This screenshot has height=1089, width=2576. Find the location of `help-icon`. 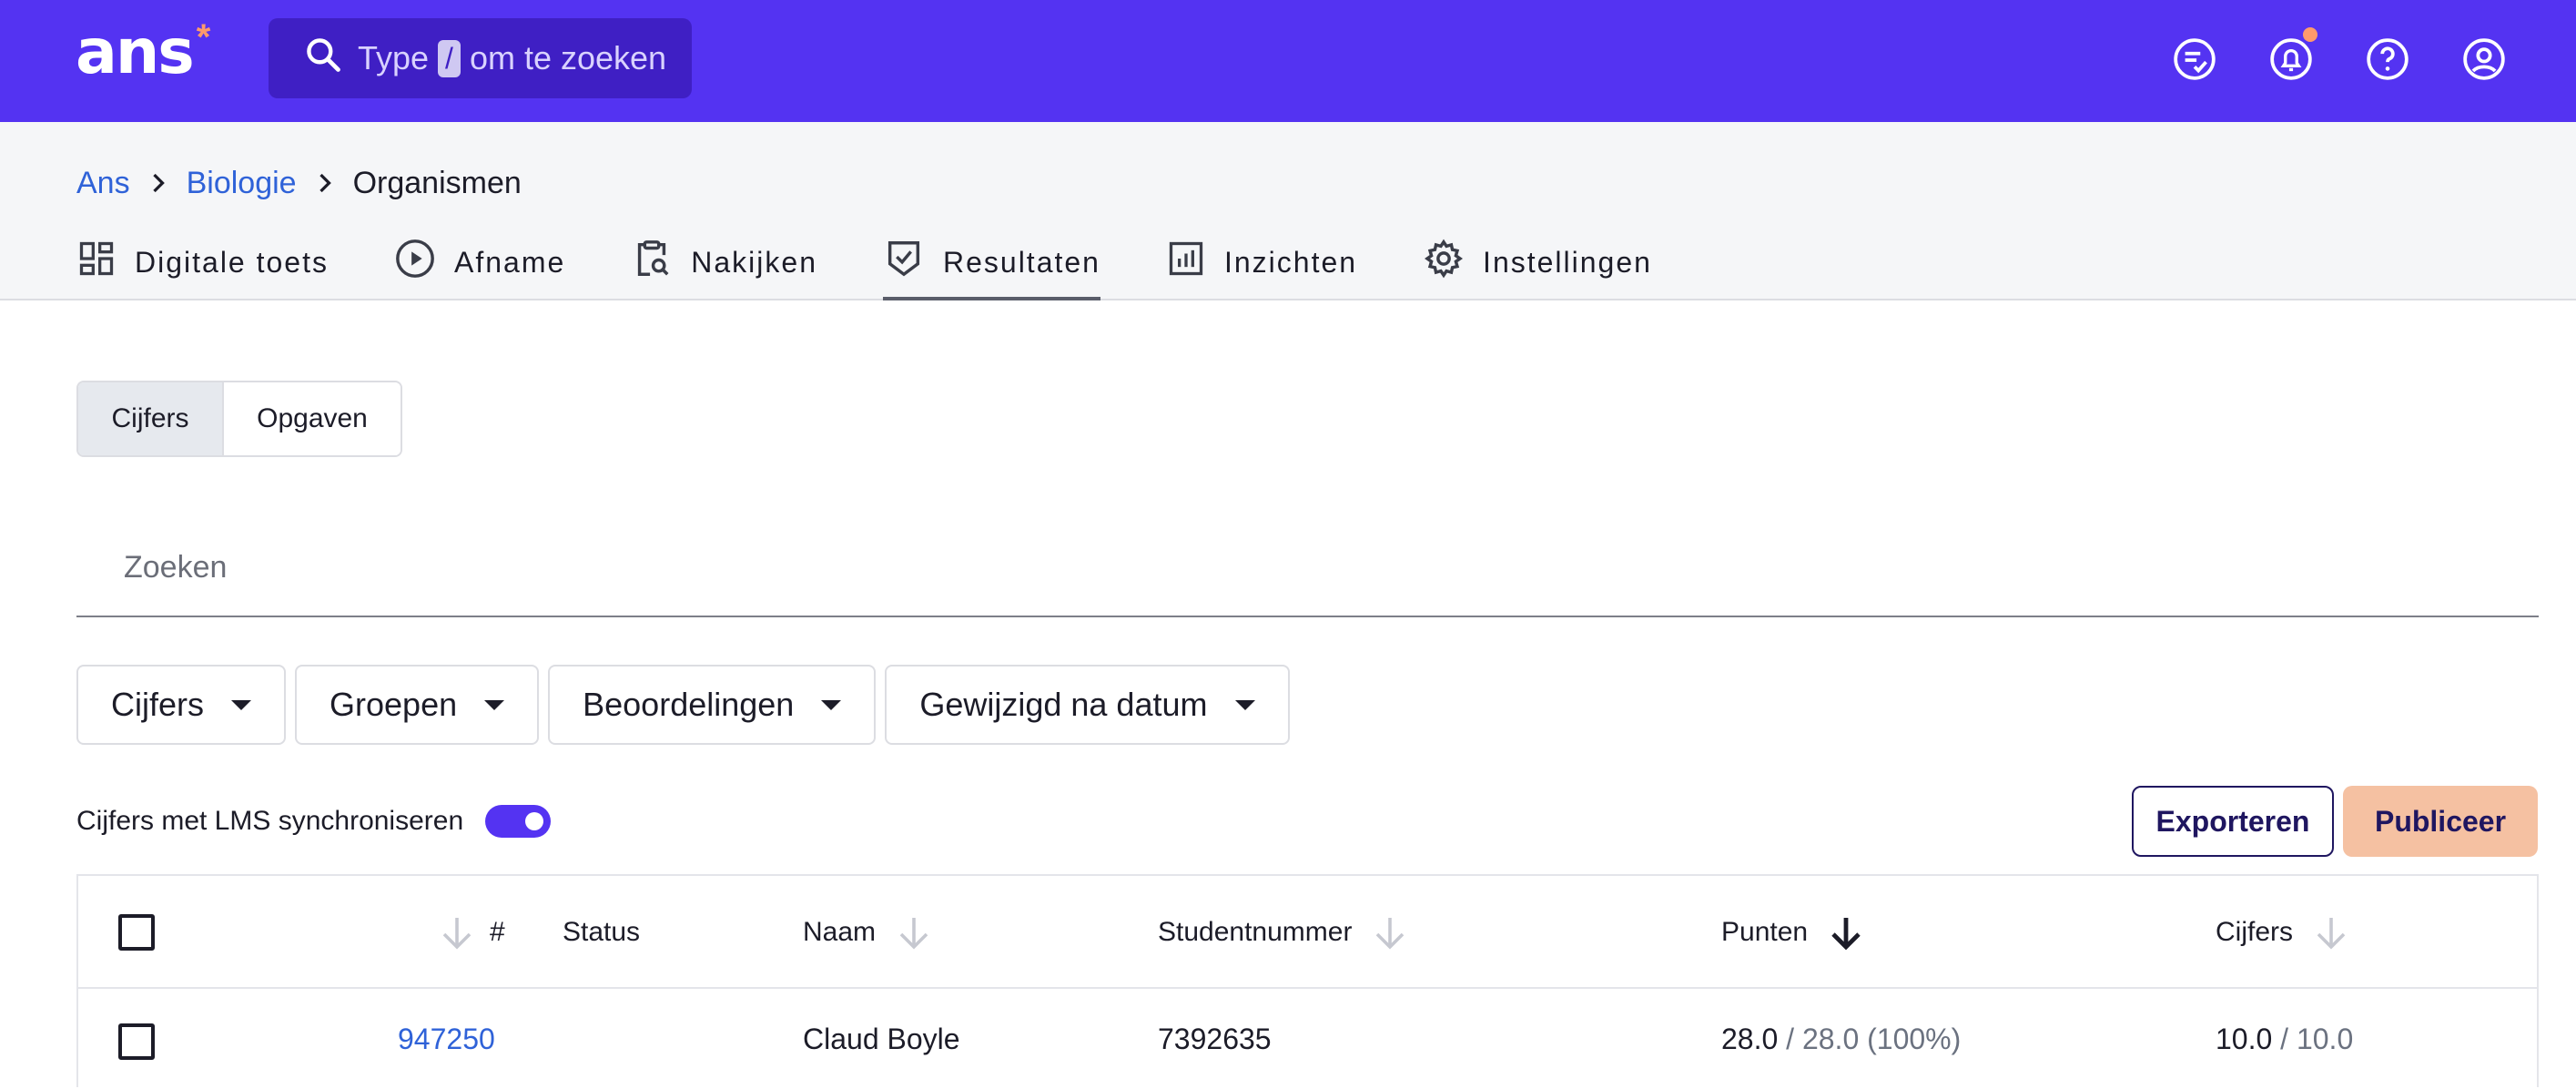

help-icon is located at coordinates (2387, 59).